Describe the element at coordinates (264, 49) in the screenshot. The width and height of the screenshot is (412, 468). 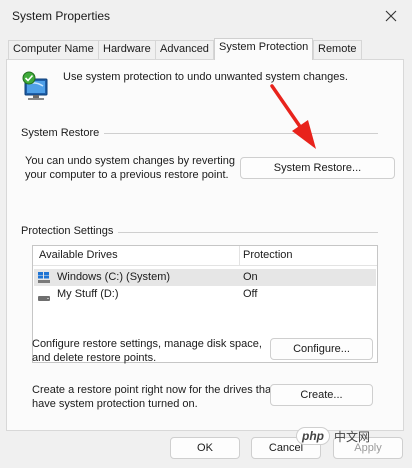
I see `tab-system-protection: System Protection` at that location.